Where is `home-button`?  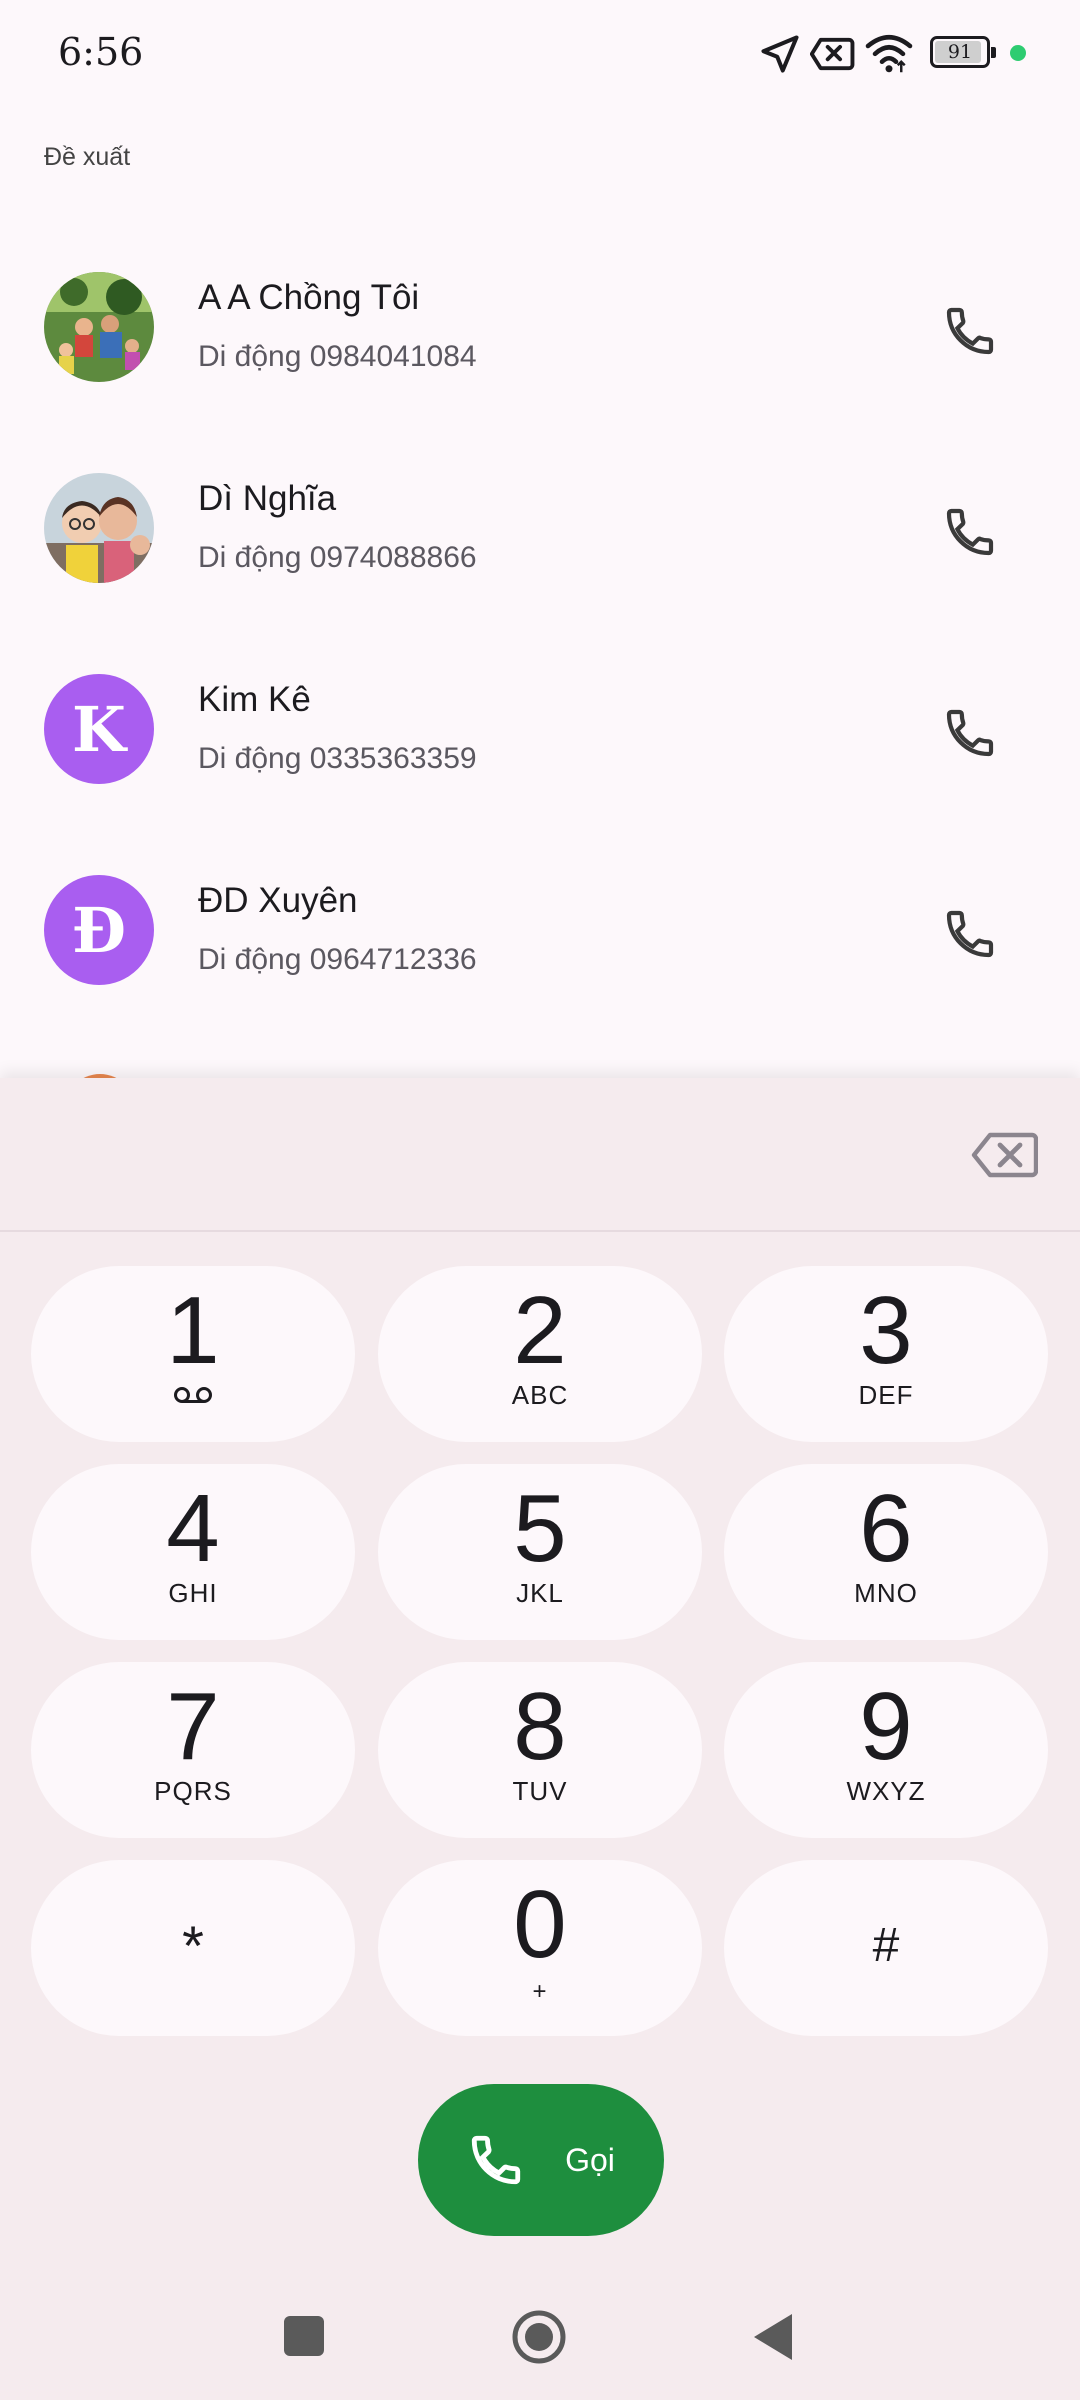
home-button is located at coordinates (539, 2337).